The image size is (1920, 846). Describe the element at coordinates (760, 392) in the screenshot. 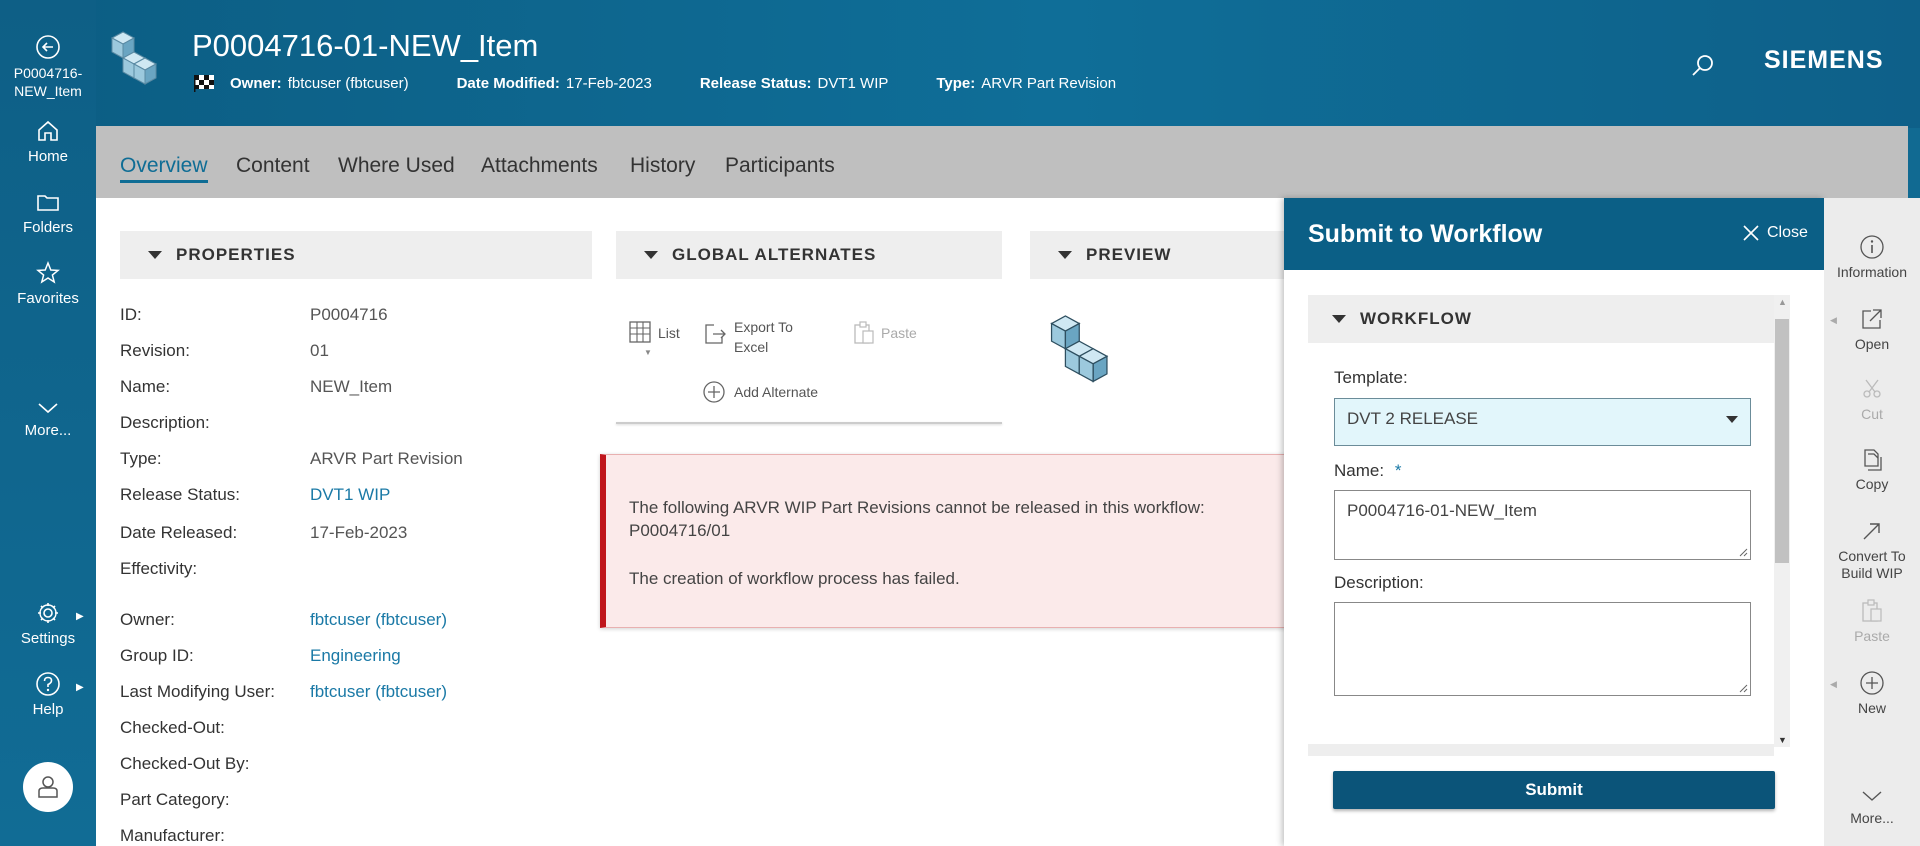

I see `add-alternate-button: Add Alternate` at that location.